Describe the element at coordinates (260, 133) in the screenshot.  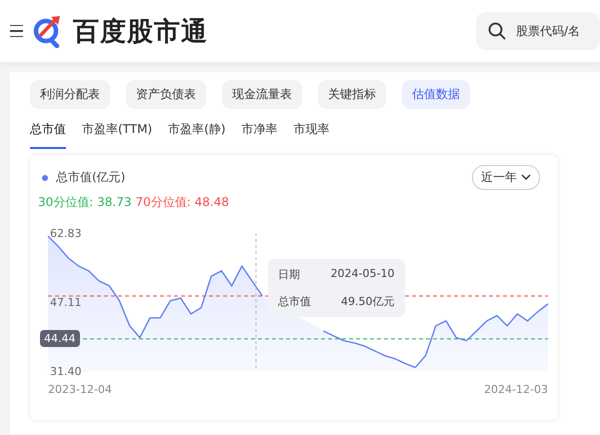
I see `metric-tab: 市净率` at that location.